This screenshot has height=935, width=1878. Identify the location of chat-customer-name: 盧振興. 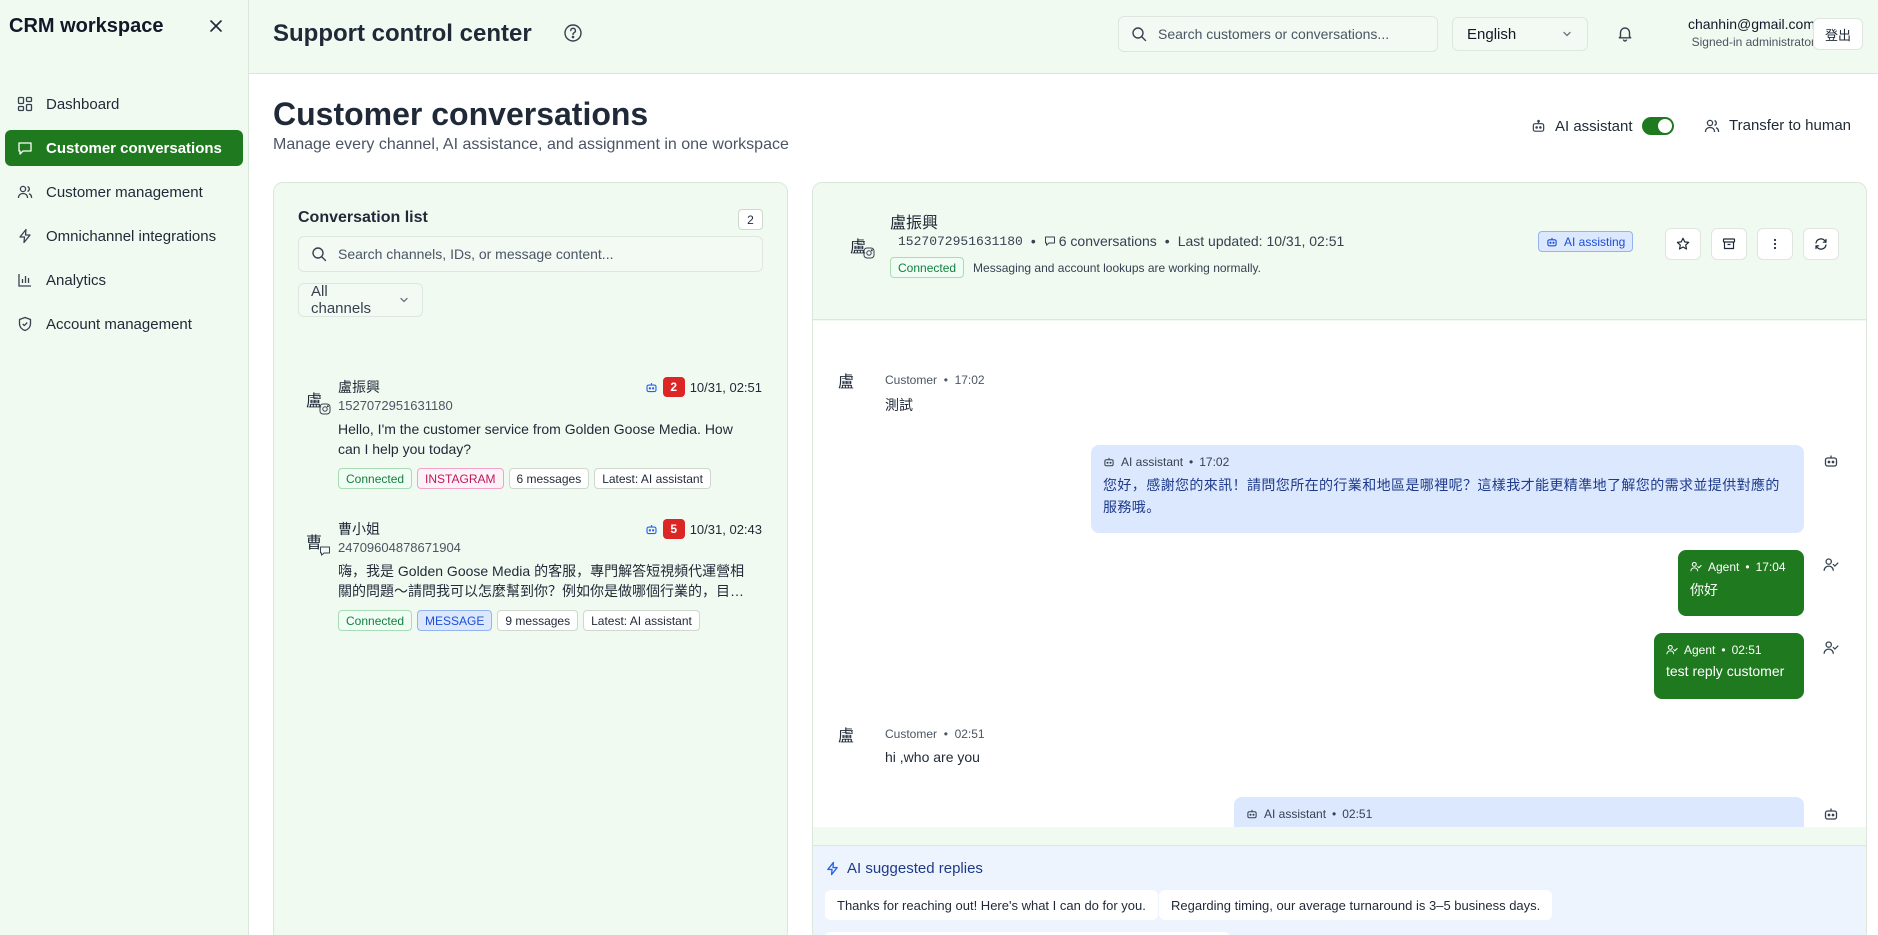
(914, 223).